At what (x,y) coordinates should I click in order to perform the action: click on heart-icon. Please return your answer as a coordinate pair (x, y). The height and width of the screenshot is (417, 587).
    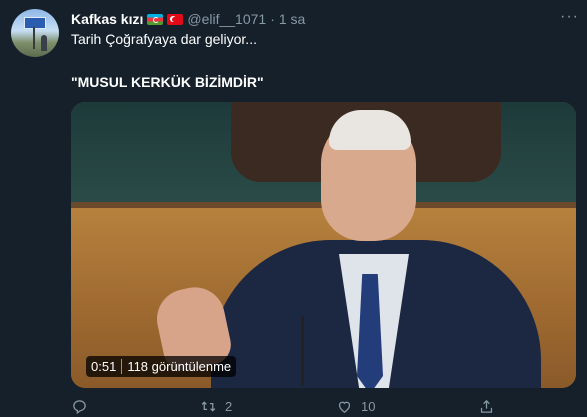
    Looking at the image, I should click on (344, 407).